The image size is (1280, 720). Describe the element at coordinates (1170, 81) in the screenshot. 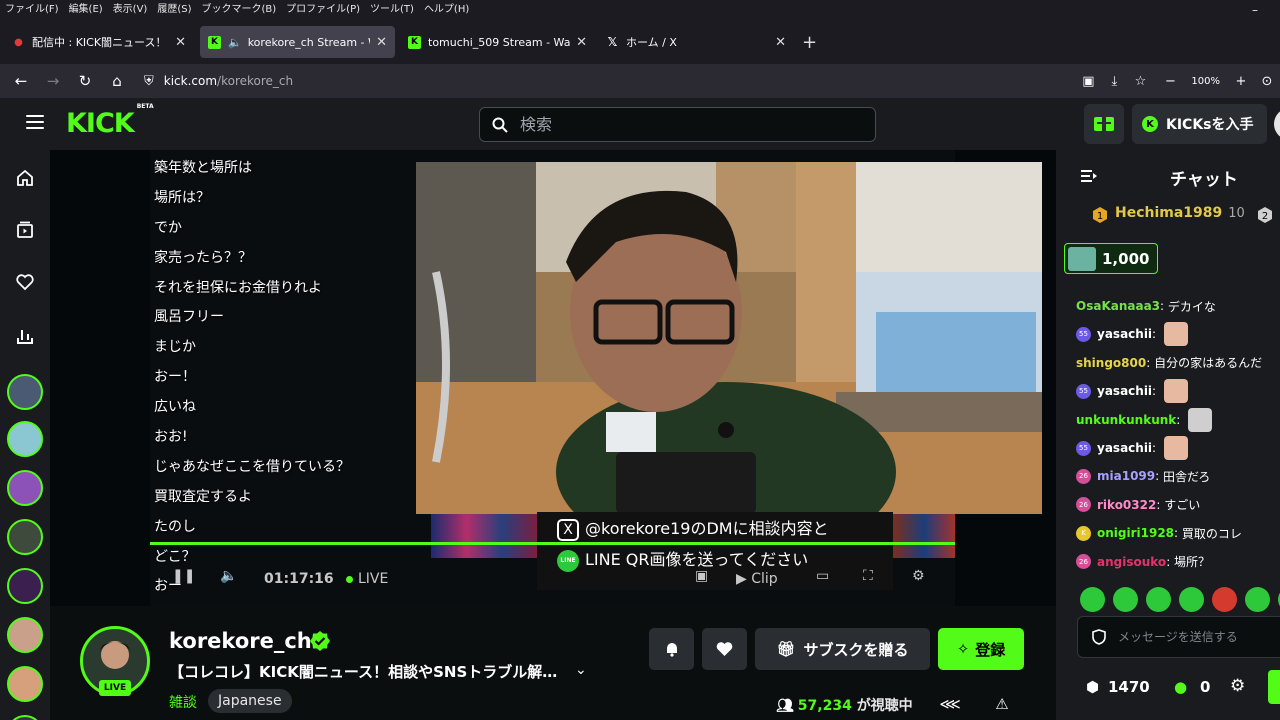

I see `zoom-out-icon: −` at that location.